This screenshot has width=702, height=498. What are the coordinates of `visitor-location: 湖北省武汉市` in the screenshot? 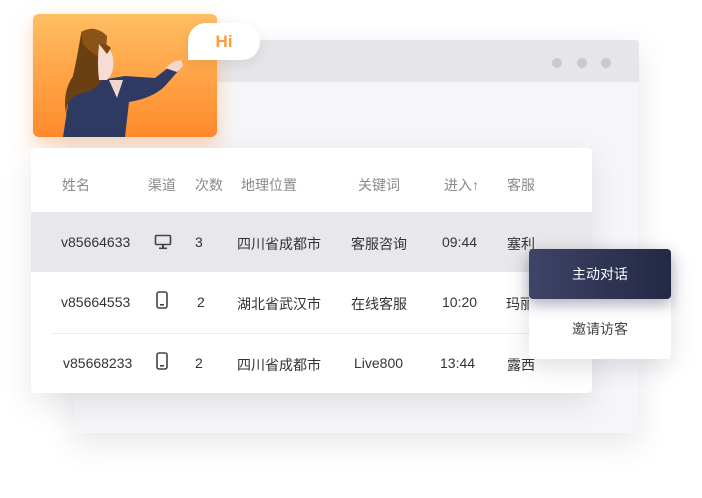 It's located at (279, 304).